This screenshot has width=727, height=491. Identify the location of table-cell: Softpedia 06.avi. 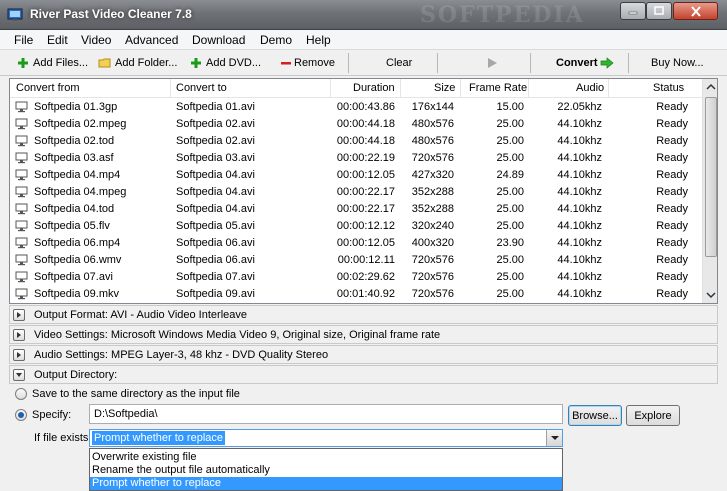
(215, 243).